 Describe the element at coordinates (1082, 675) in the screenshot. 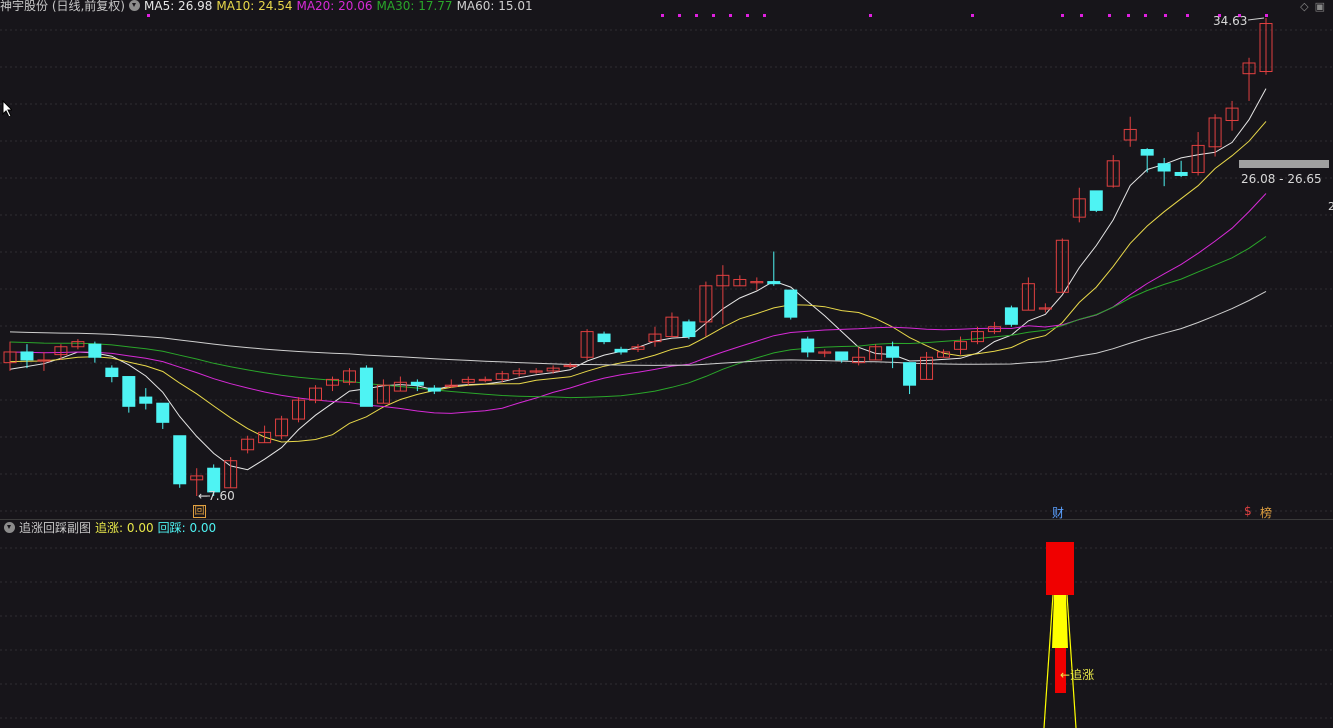

I see `signal-label-text: 追涨` at that location.